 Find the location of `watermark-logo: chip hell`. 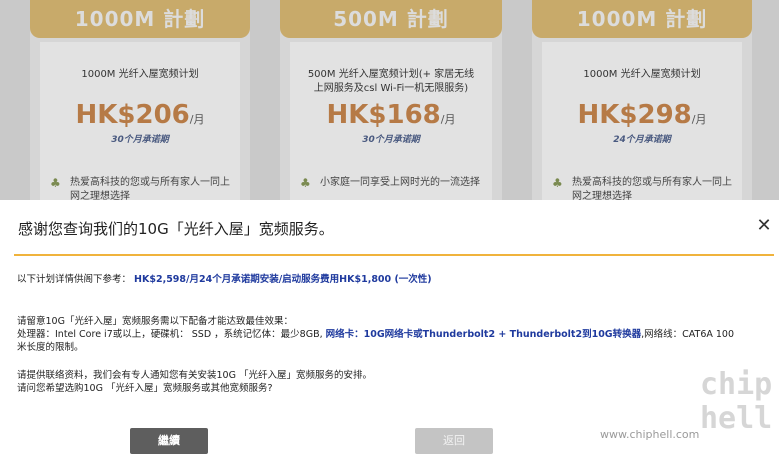

watermark-logo: chip hell is located at coordinates (736, 401).